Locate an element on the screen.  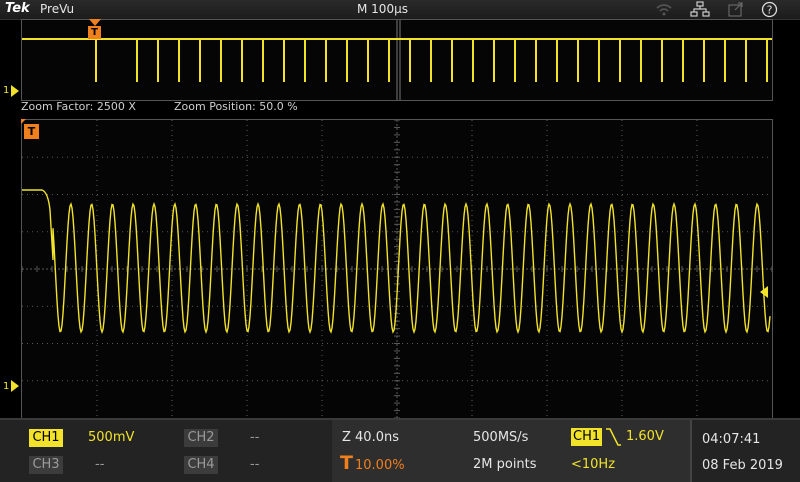
top-status-bar: Tek PreVu M 100µs ? is located at coordinates (400, 10).